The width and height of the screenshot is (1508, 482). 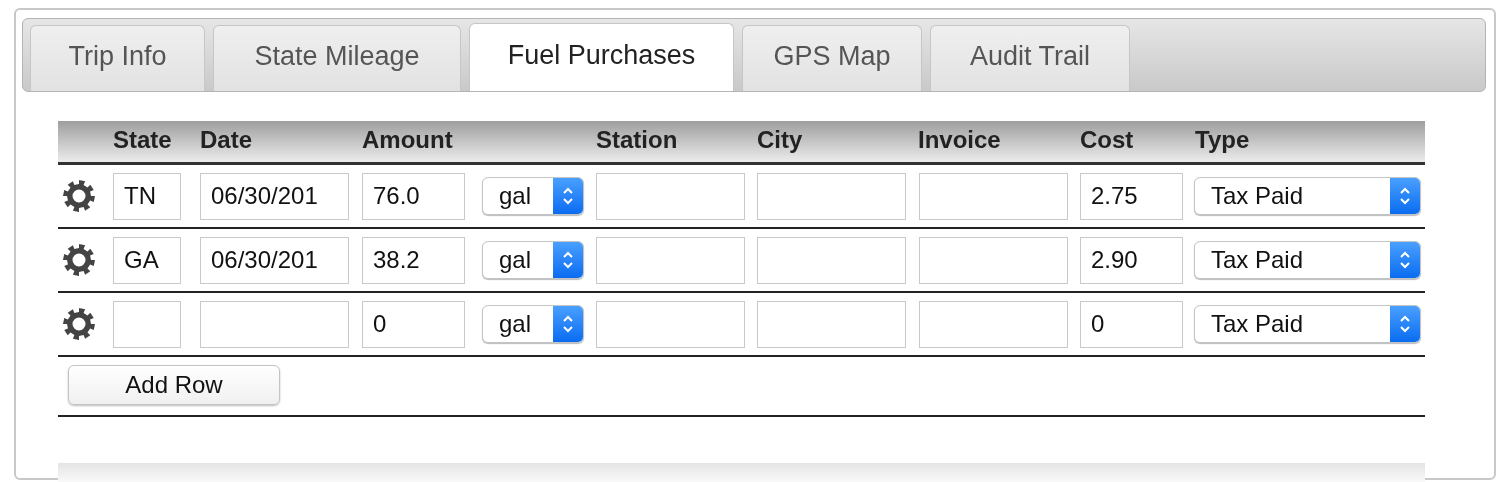 What do you see at coordinates (780, 139) in the screenshot?
I see `column-header: City` at bounding box center [780, 139].